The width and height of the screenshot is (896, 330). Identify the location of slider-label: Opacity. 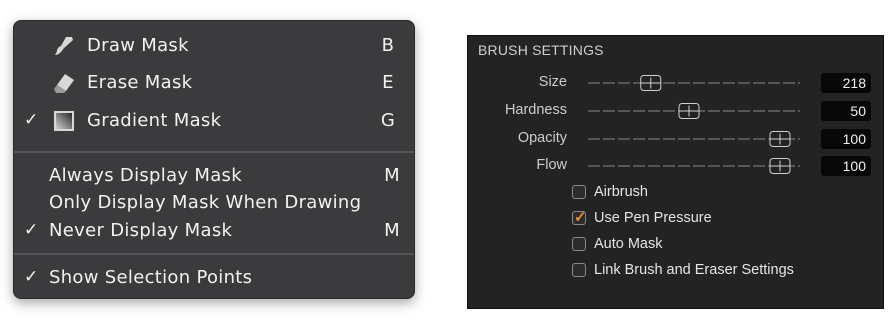
(542, 138).